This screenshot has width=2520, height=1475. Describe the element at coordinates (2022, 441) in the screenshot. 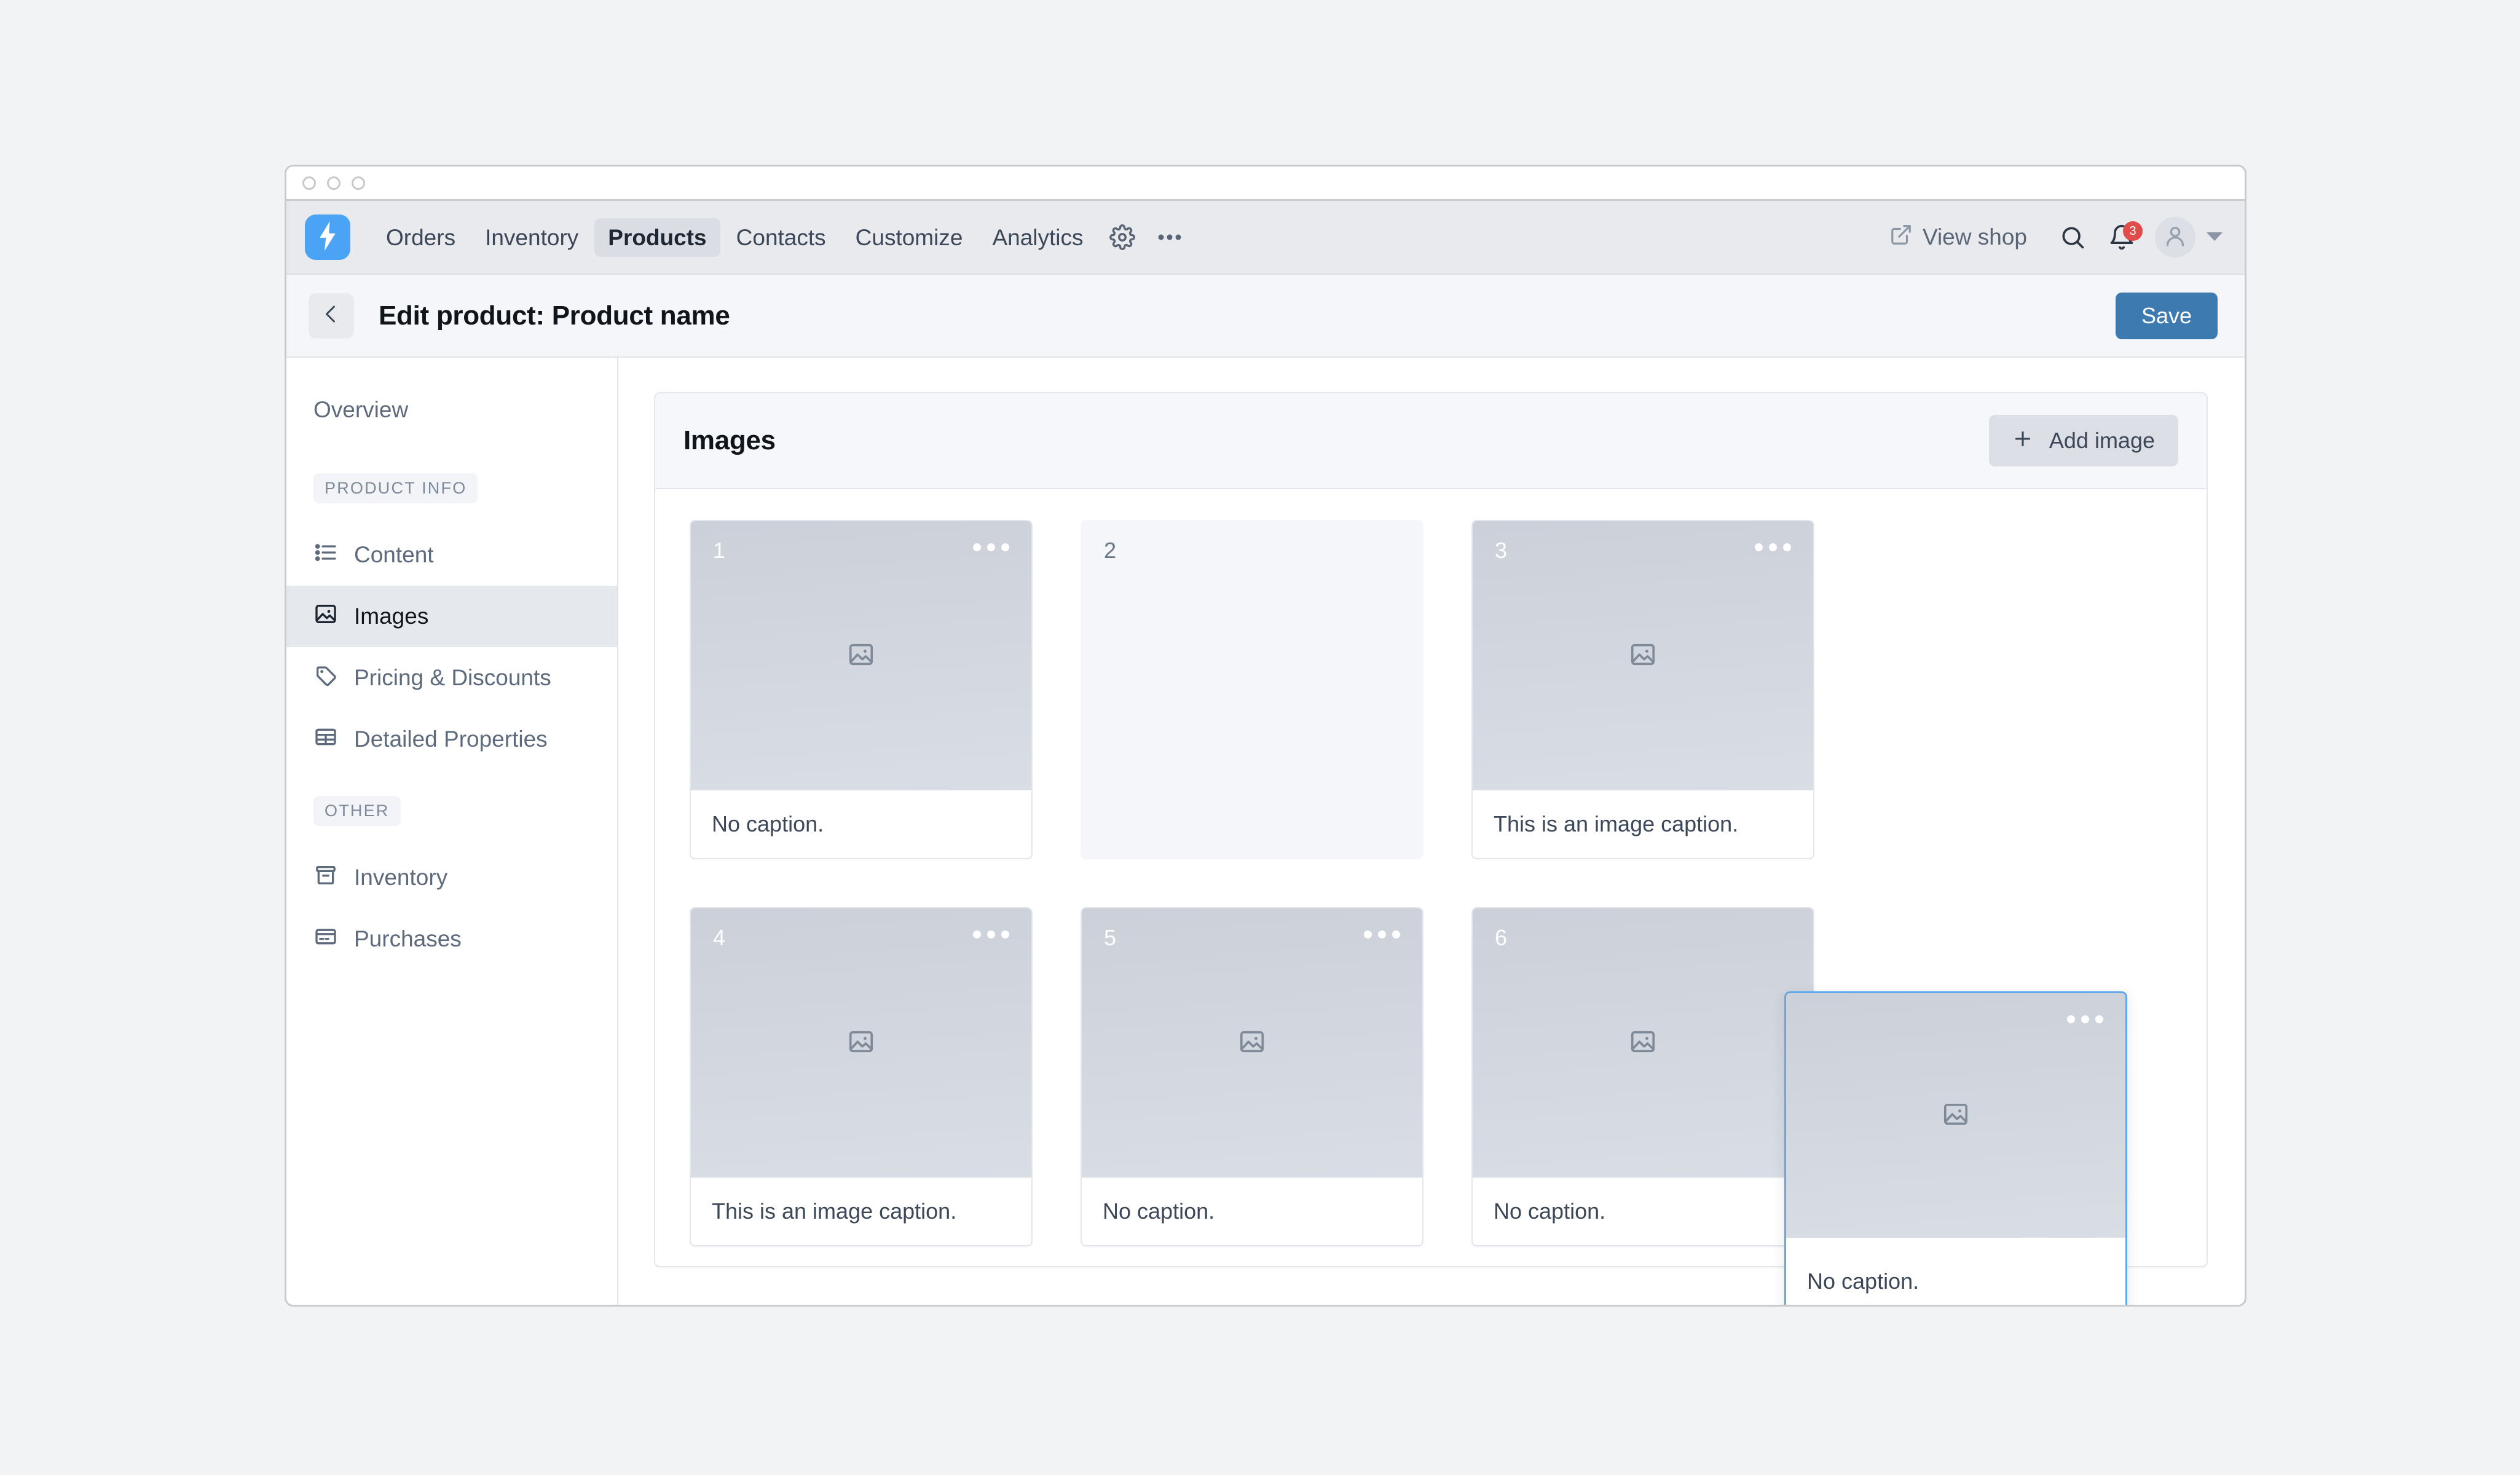

I see `plus-icon` at that location.